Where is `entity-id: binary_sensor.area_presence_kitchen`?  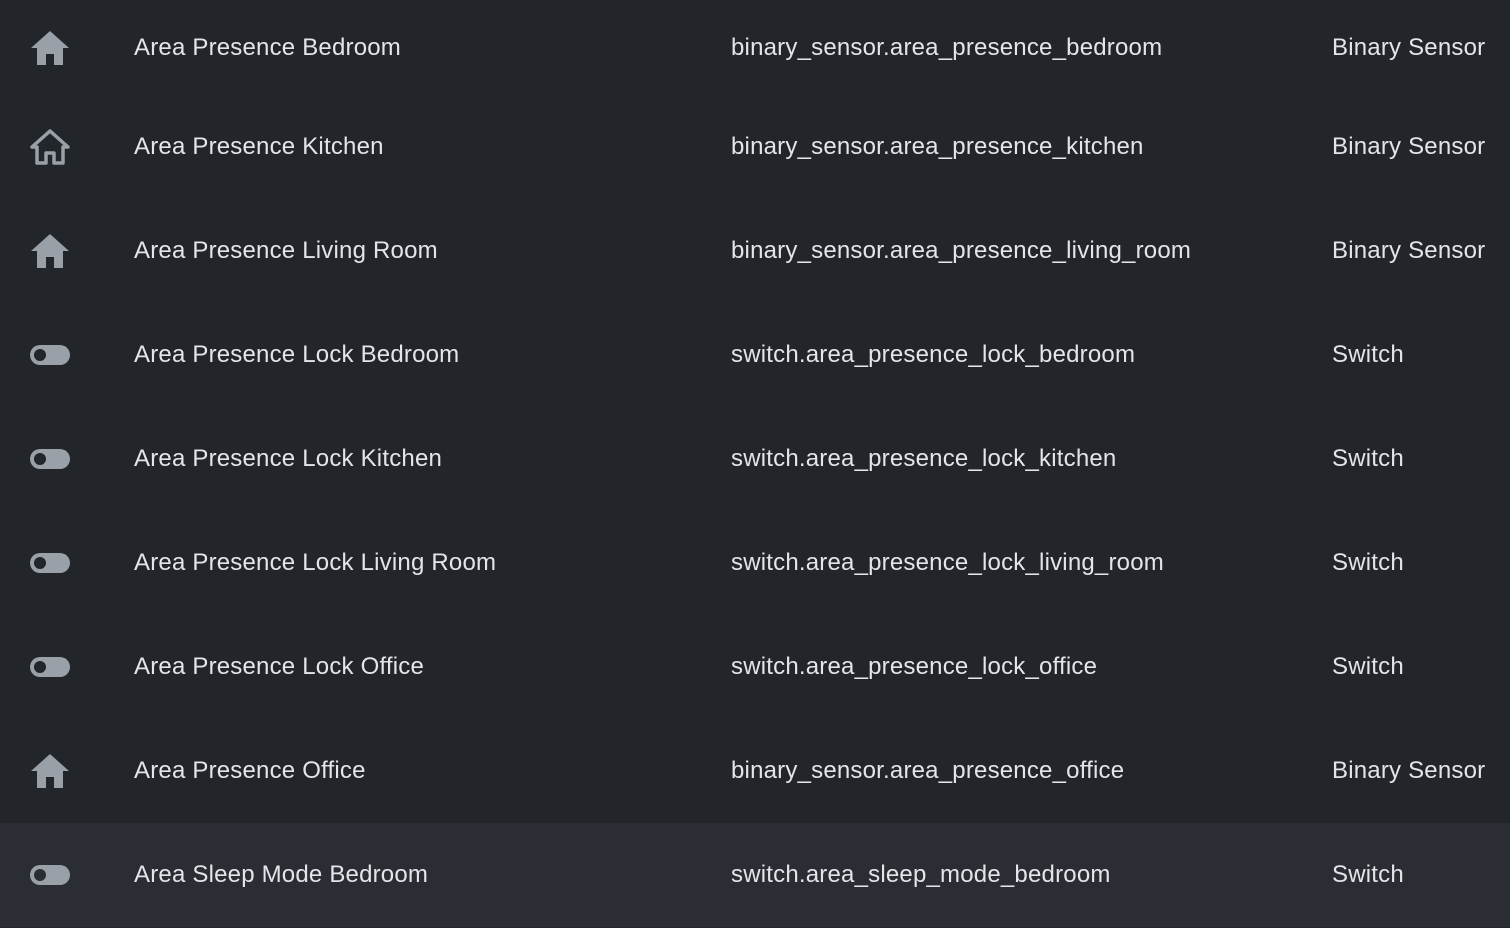 entity-id: binary_sensor.area_presence_kitchen is located at coordinates (937, 146).